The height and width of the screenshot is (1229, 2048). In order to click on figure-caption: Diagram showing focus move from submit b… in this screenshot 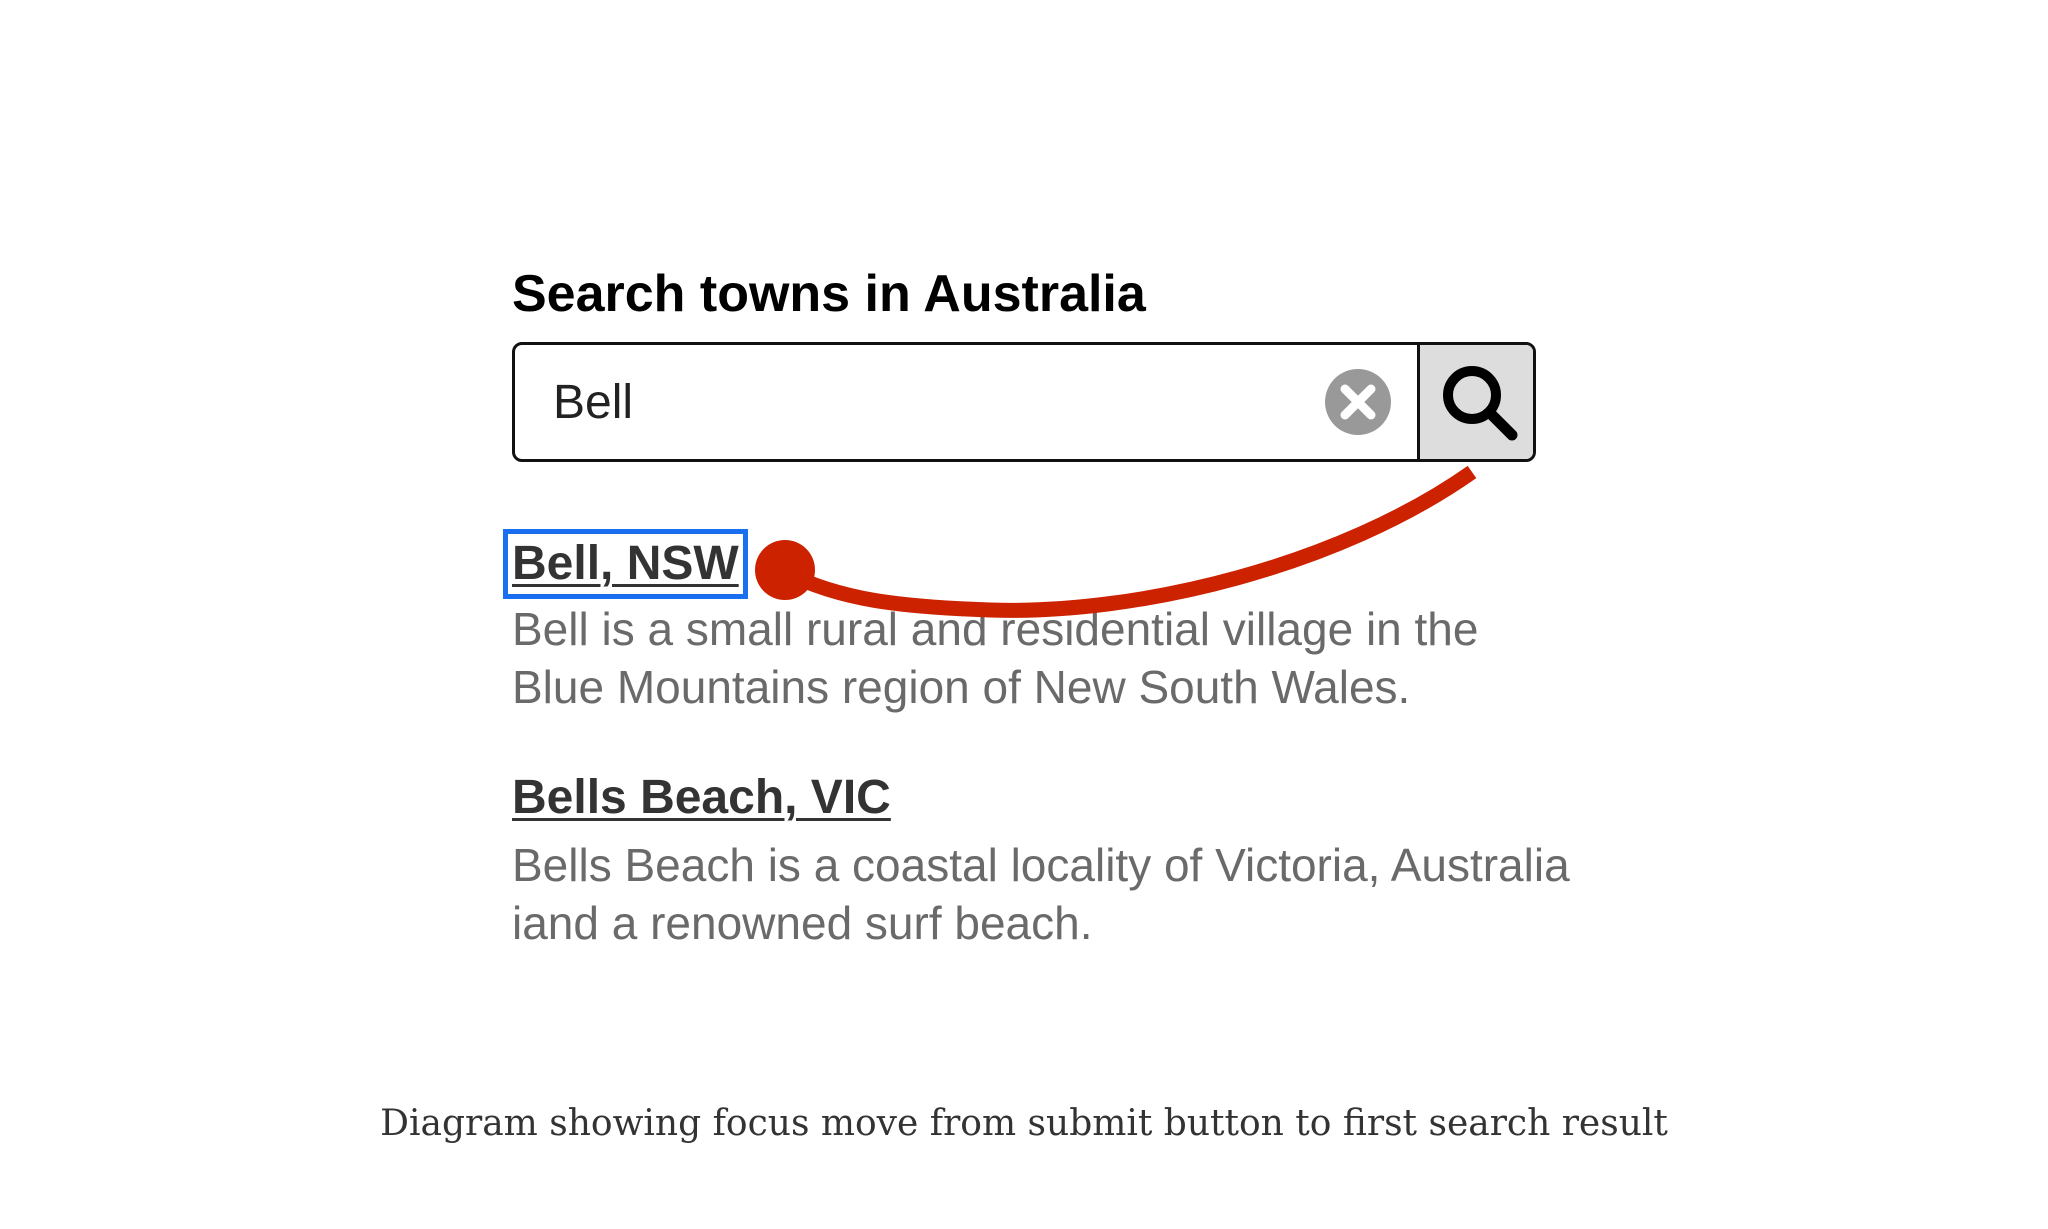, I will do `click(1024, 1123)`.